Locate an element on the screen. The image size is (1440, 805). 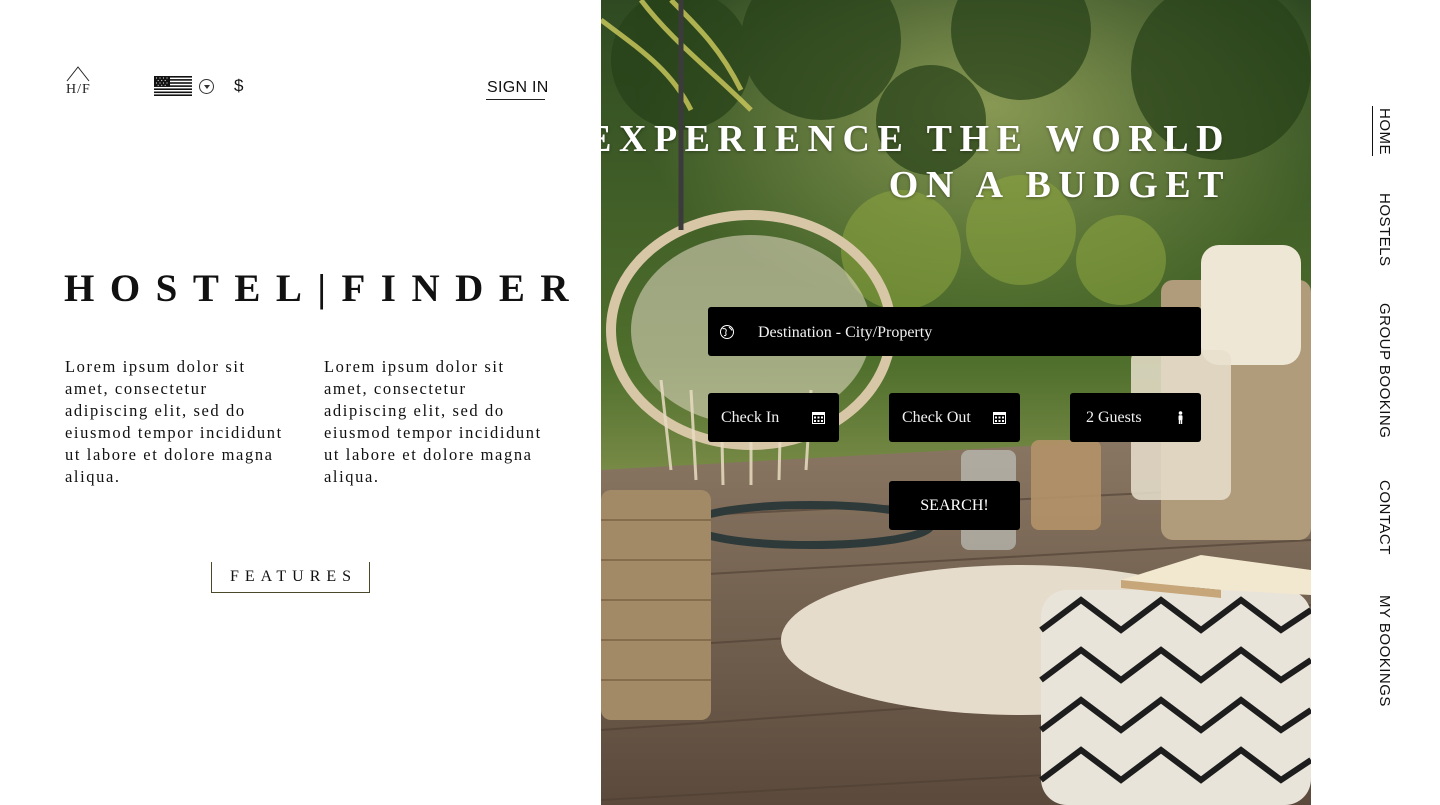
sign-in-underline is located at coordinates (515, 99).